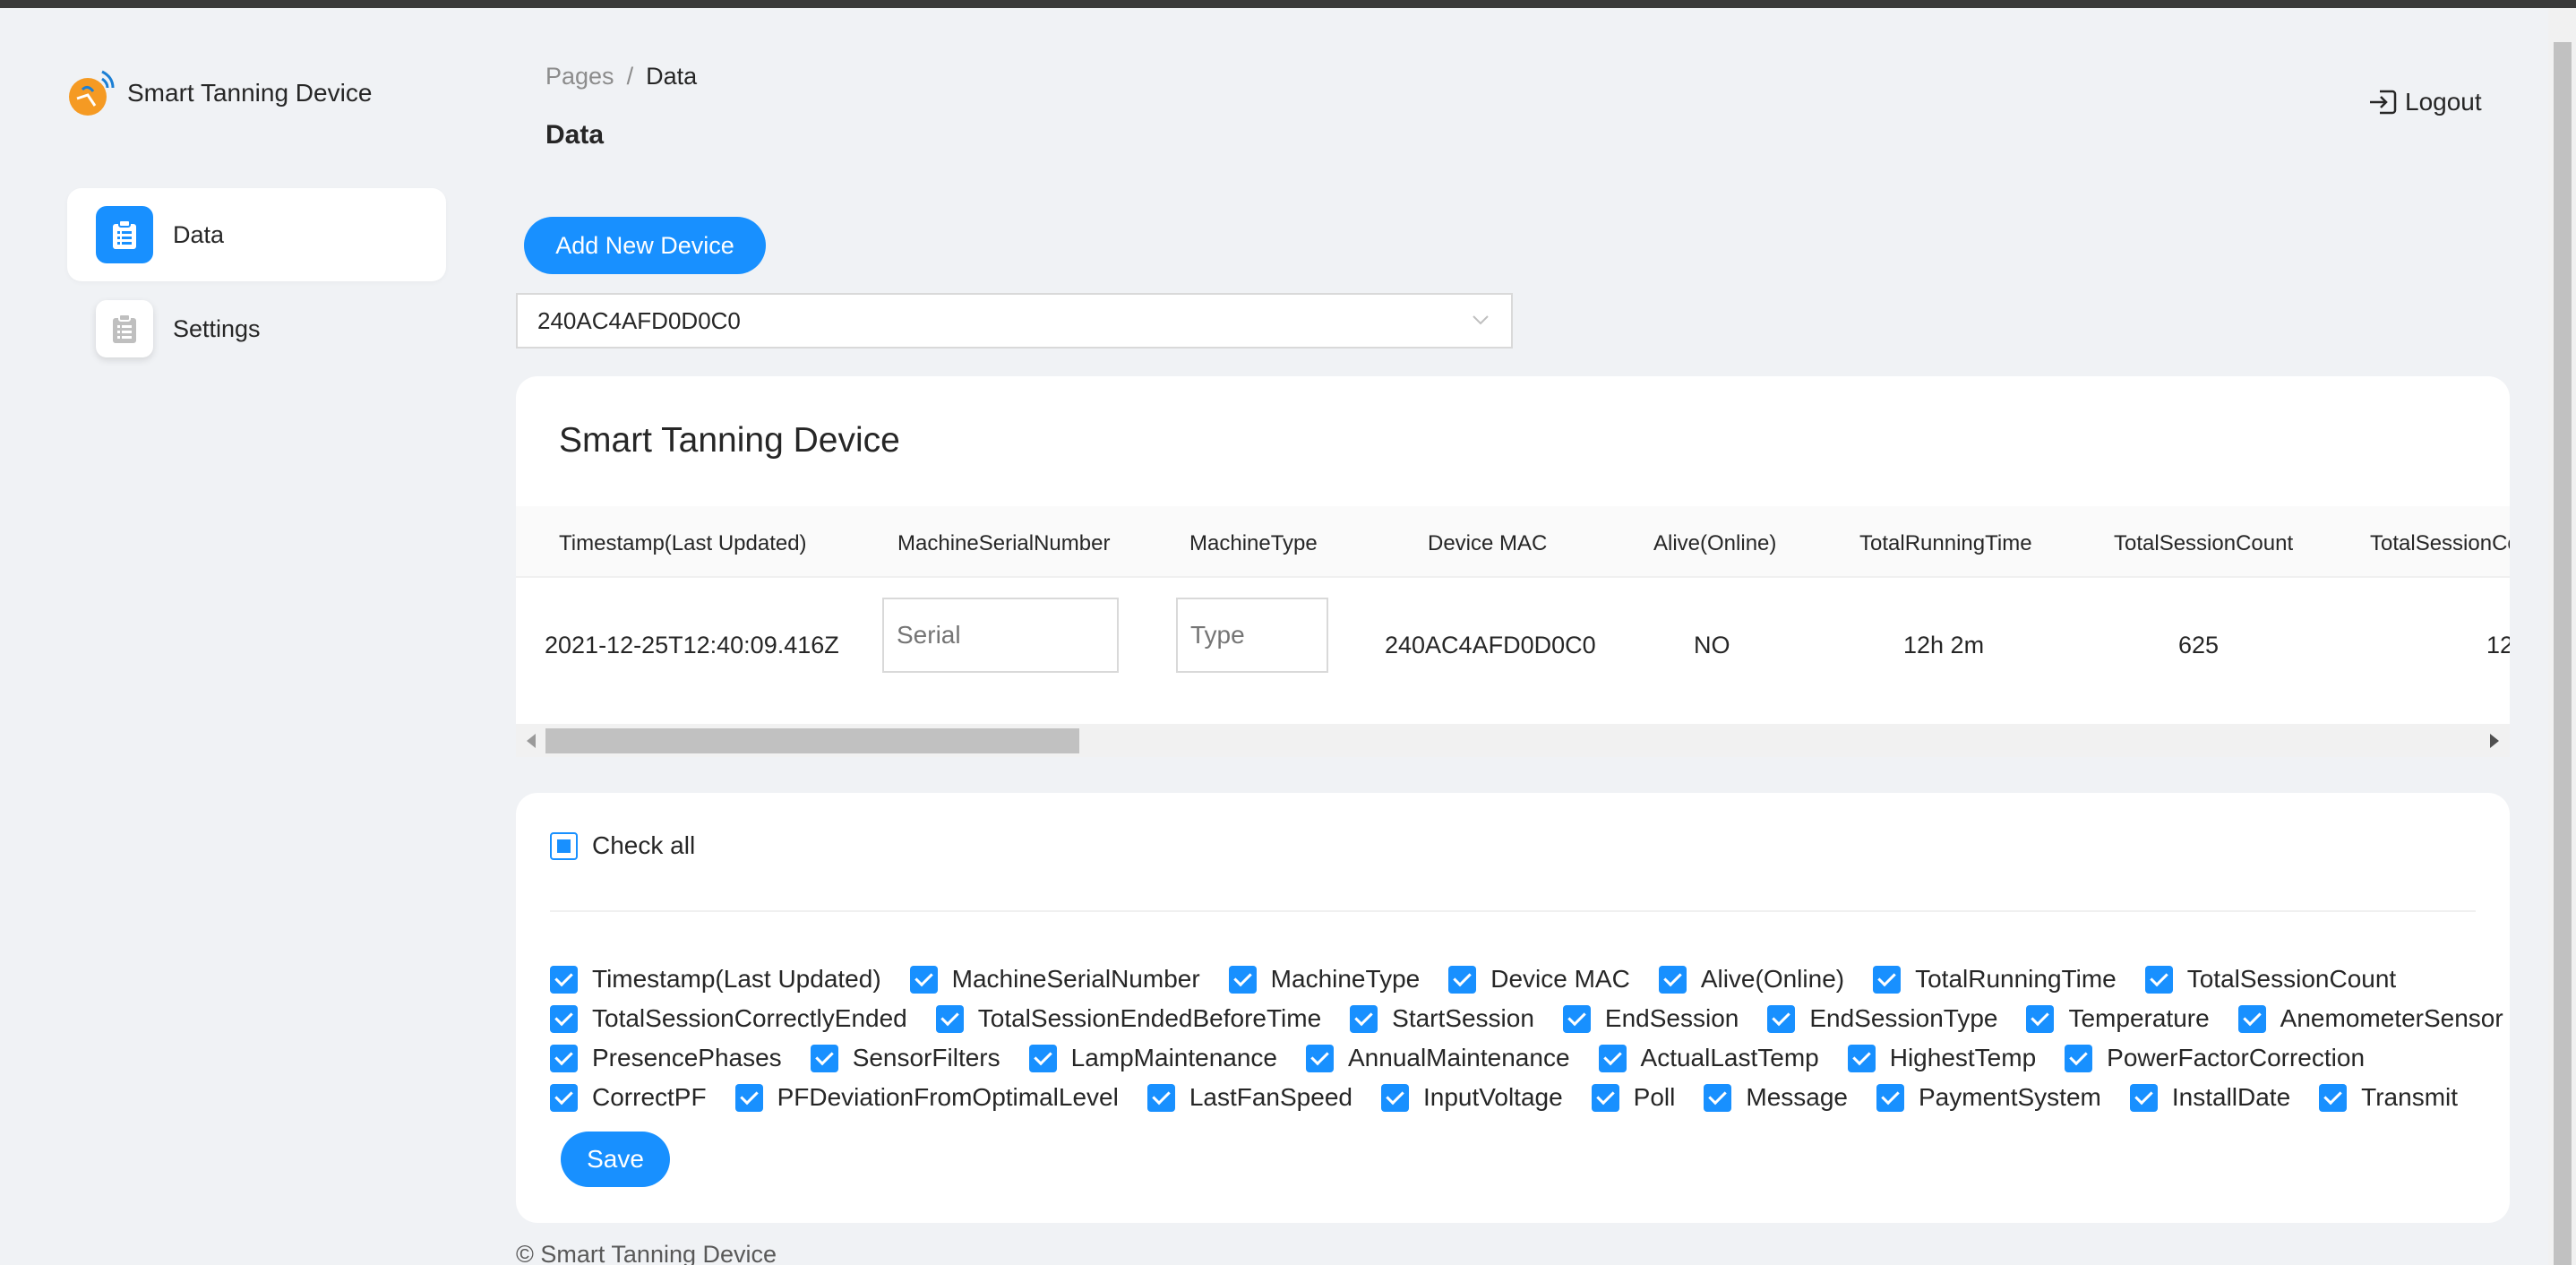 The height and width of the screenshot is (1265, 2576). I want to click on save-button: Save, so click(615, 1159).